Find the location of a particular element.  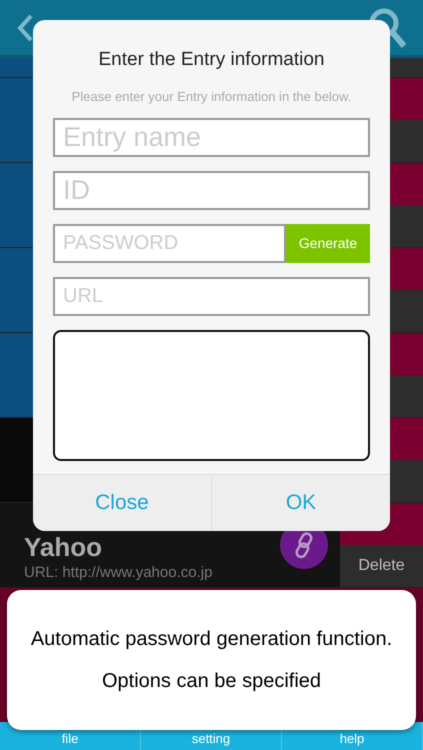

entry-title: Yahoo is located at coordinates (64, 547).